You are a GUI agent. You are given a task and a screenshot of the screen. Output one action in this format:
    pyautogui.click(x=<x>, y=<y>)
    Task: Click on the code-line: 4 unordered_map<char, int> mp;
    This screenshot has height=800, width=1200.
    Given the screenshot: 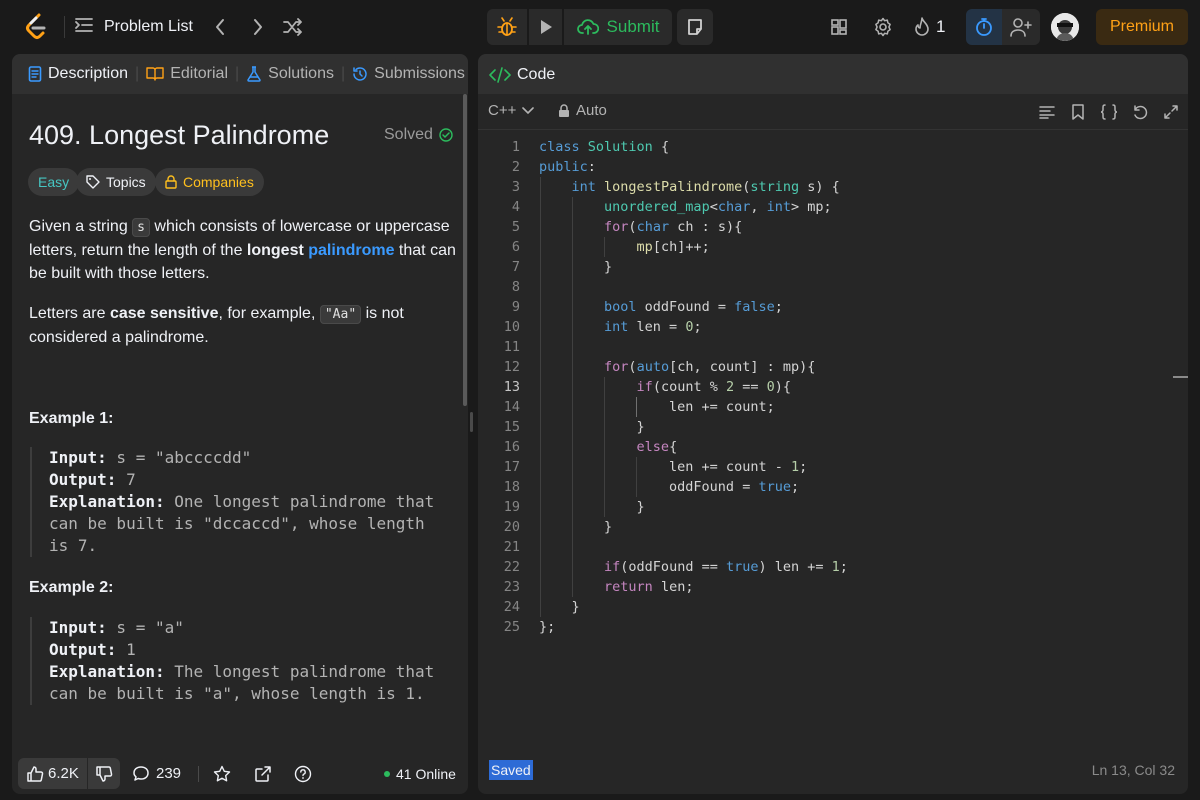 What is the action you would take?
    pyautogui.click(x=833, y=207)
    